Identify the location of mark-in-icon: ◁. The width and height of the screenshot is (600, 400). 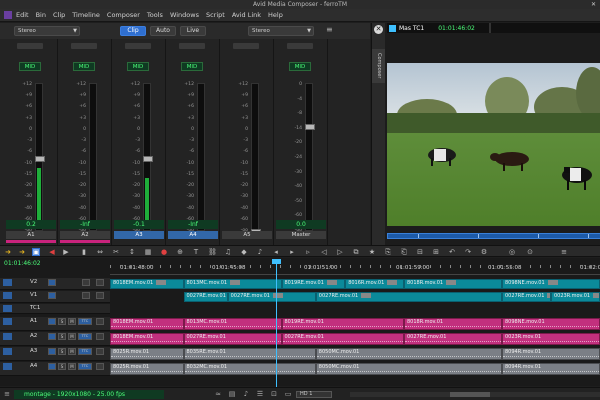
(324, 252).